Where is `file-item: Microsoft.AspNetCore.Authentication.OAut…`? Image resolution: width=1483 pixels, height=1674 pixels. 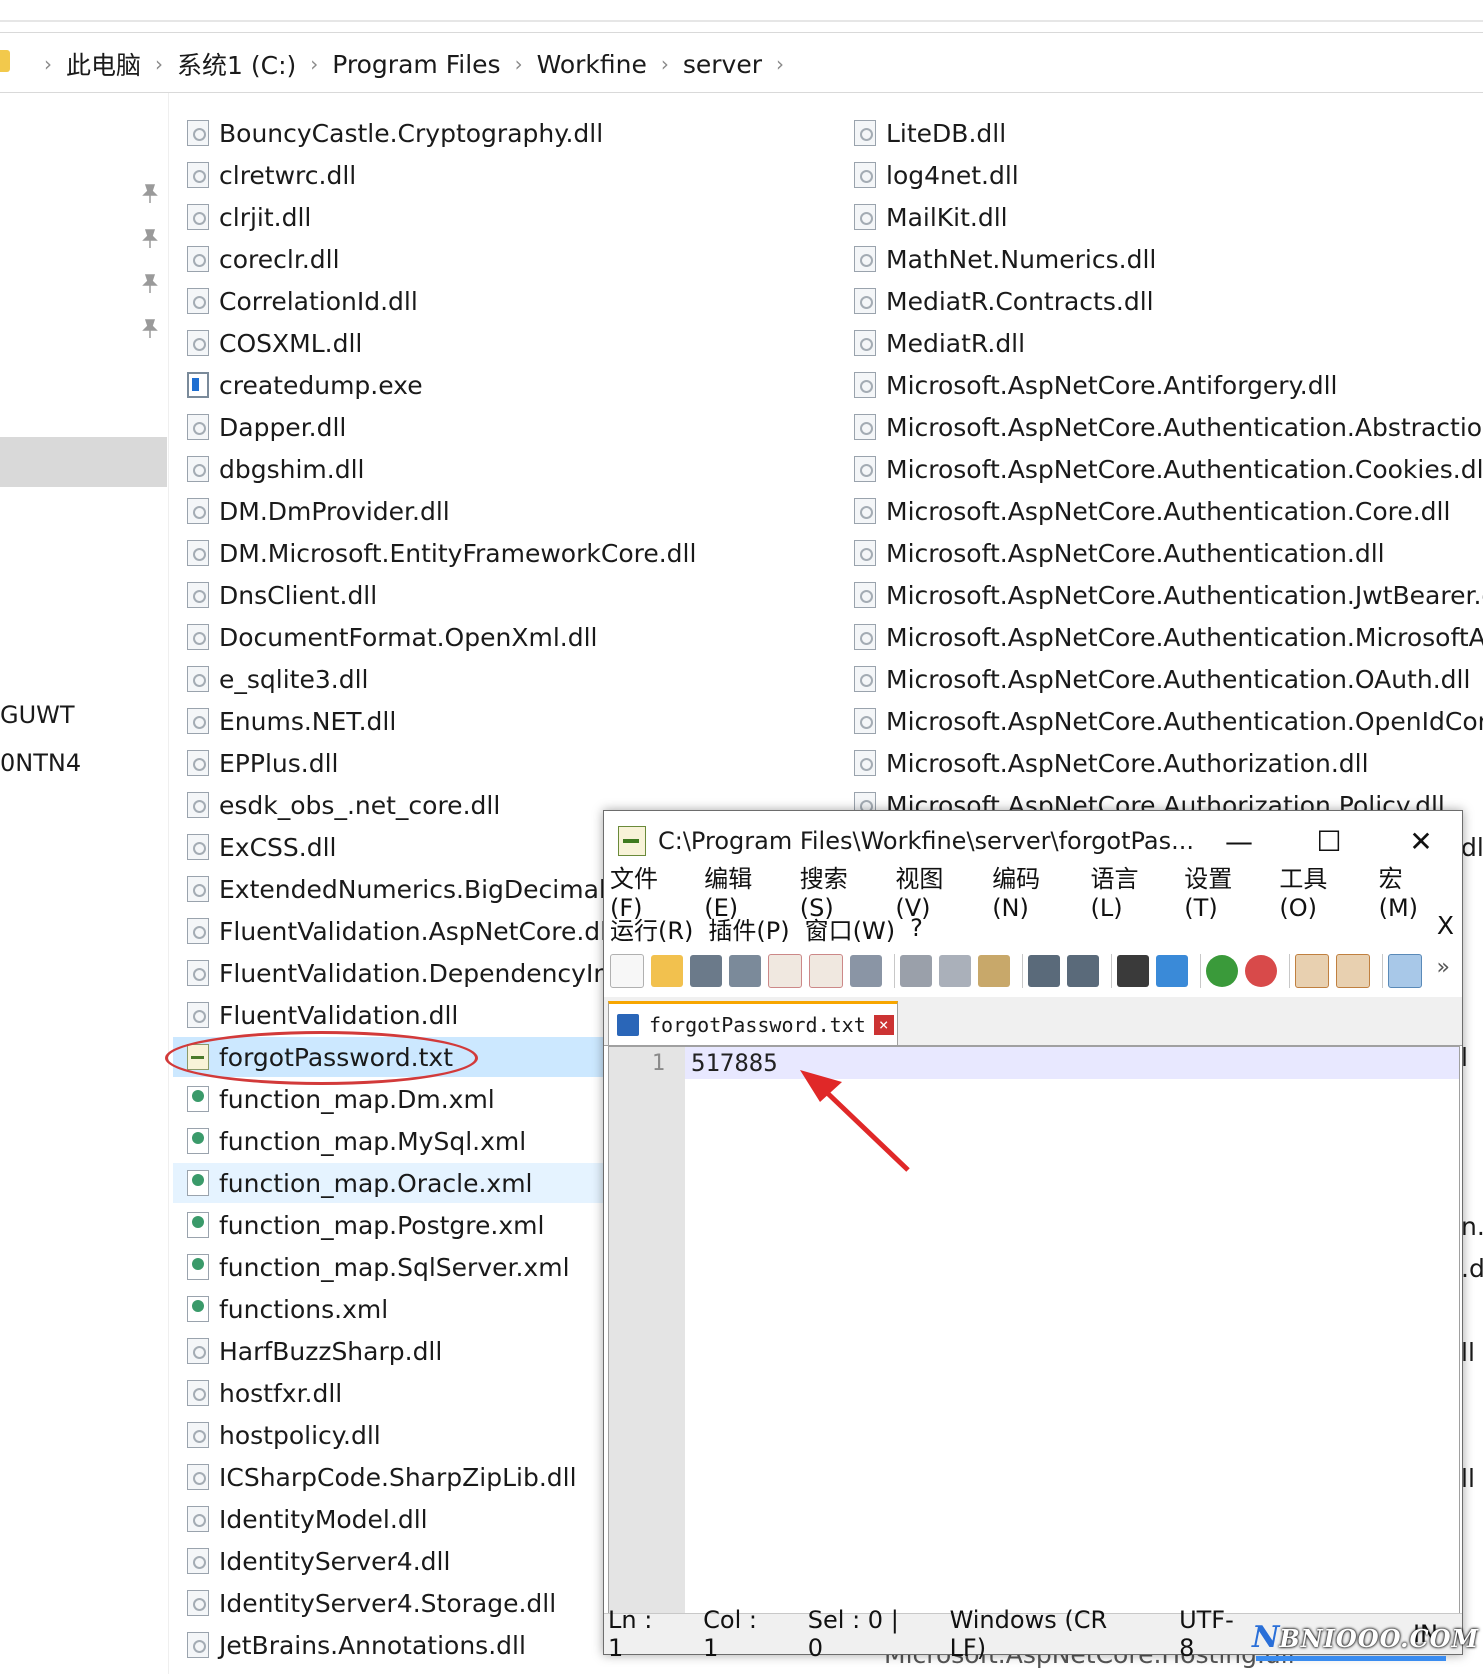
file-item: Microsoft.AspNetCore.Authentication.OAut… is located at coordinates (1162, 679).